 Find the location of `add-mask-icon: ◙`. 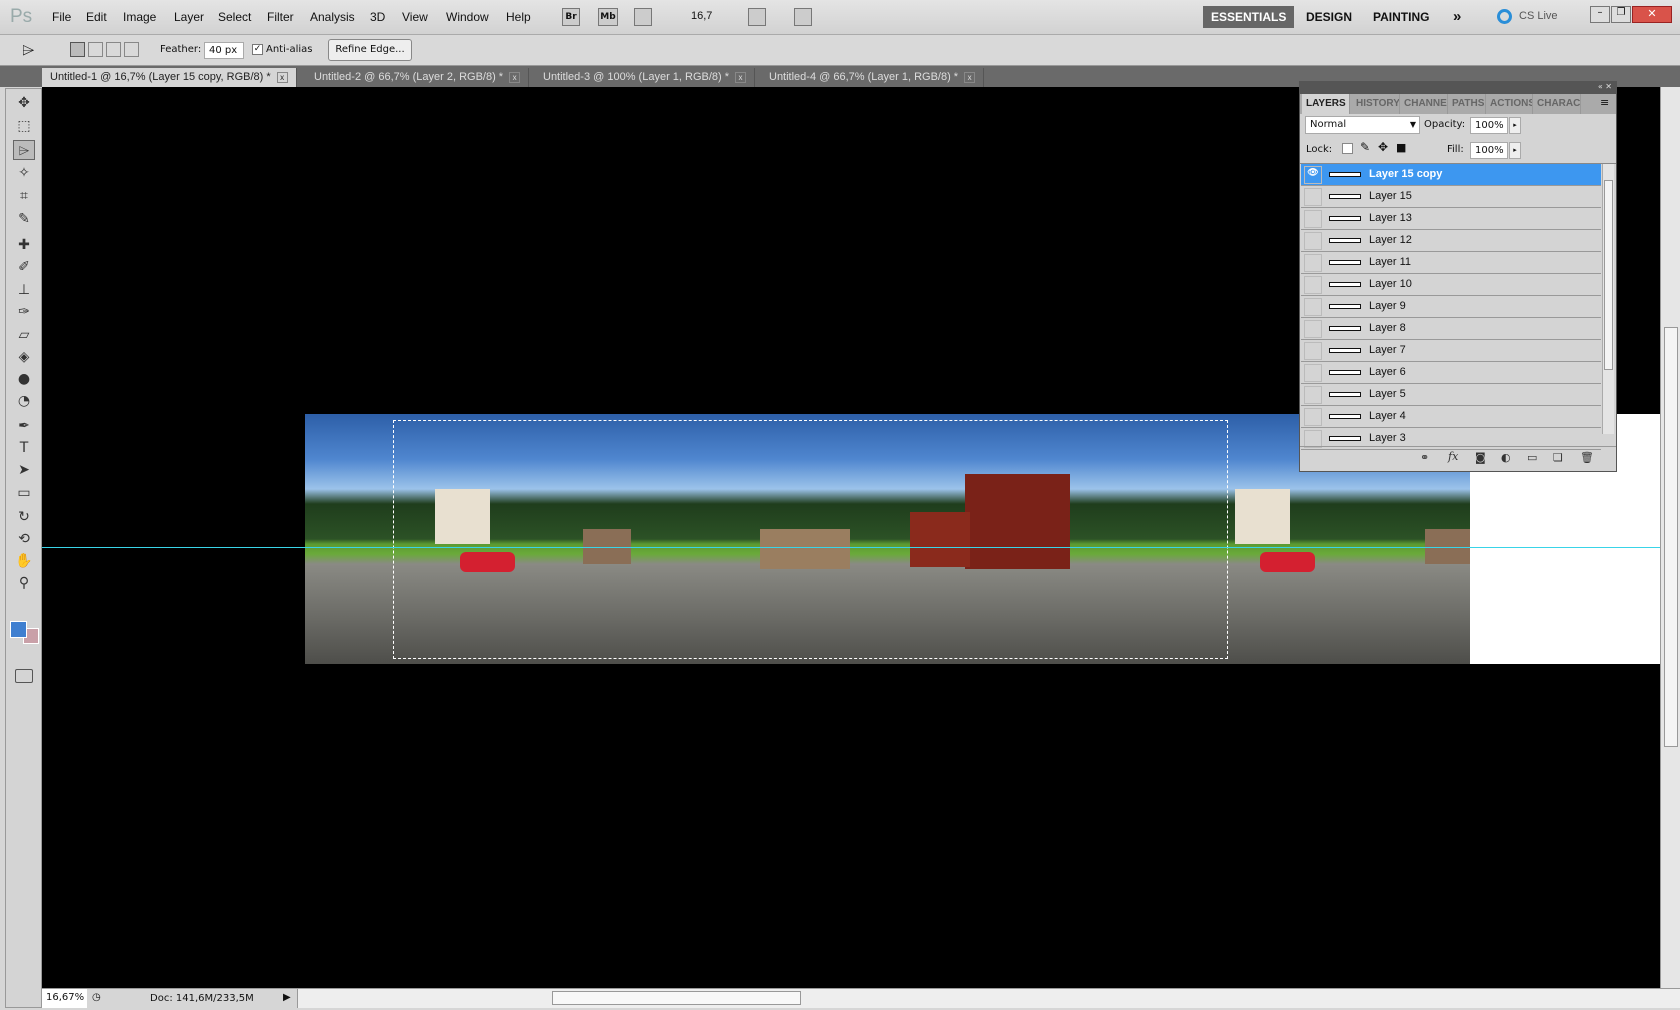

add-mask-icon: ◙ is located at coordinates (1480, 457).